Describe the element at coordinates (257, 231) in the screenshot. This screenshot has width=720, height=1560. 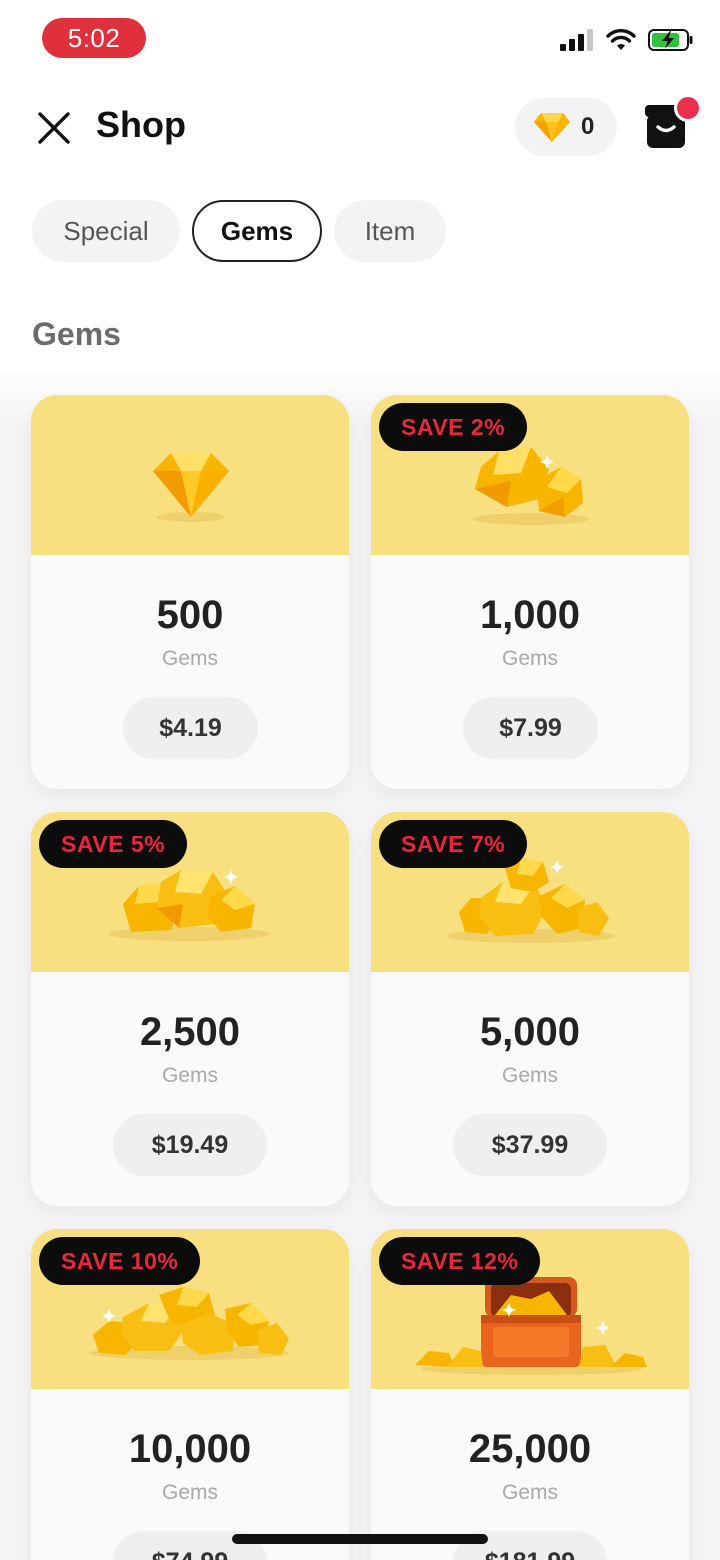
I see `tab-gems: Gems` at that location.